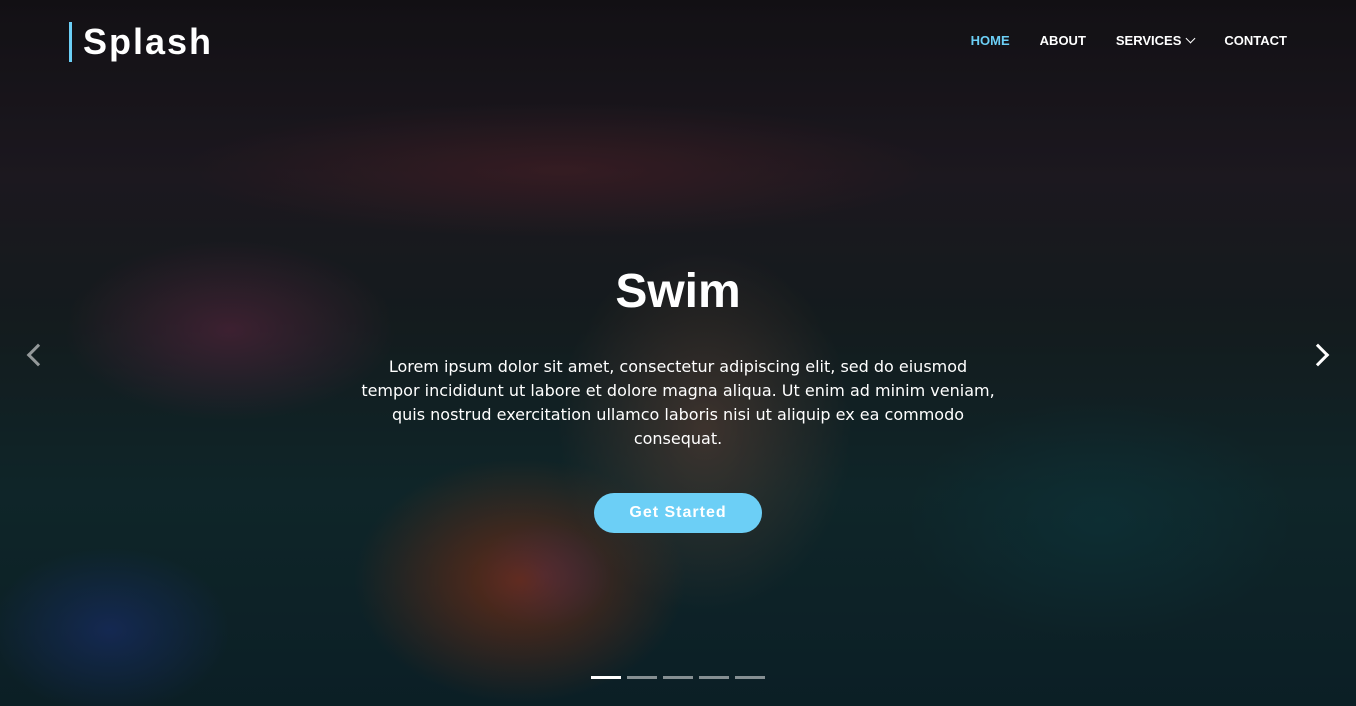 The image size is (1356, 706). I want to click on carousel-next-button, so click(1319, 355).